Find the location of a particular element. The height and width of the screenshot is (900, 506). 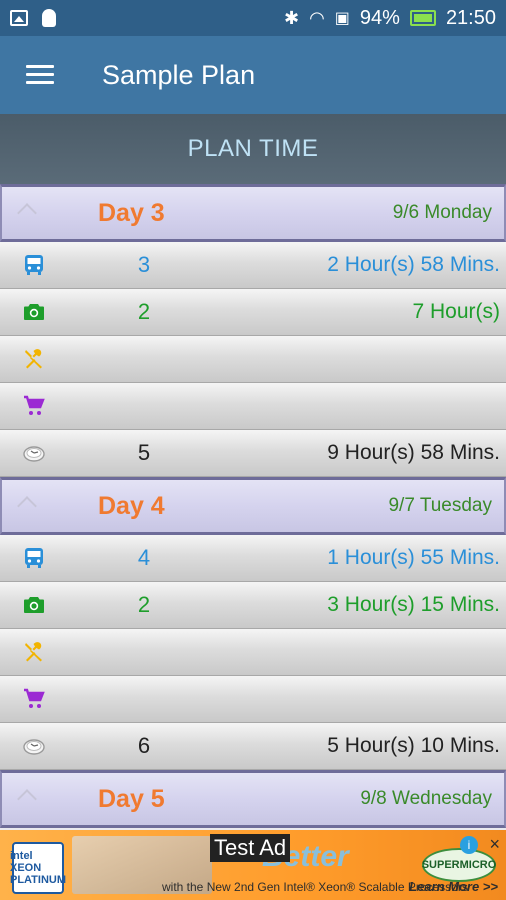

menu-icon is located at coordinates (40, 75).